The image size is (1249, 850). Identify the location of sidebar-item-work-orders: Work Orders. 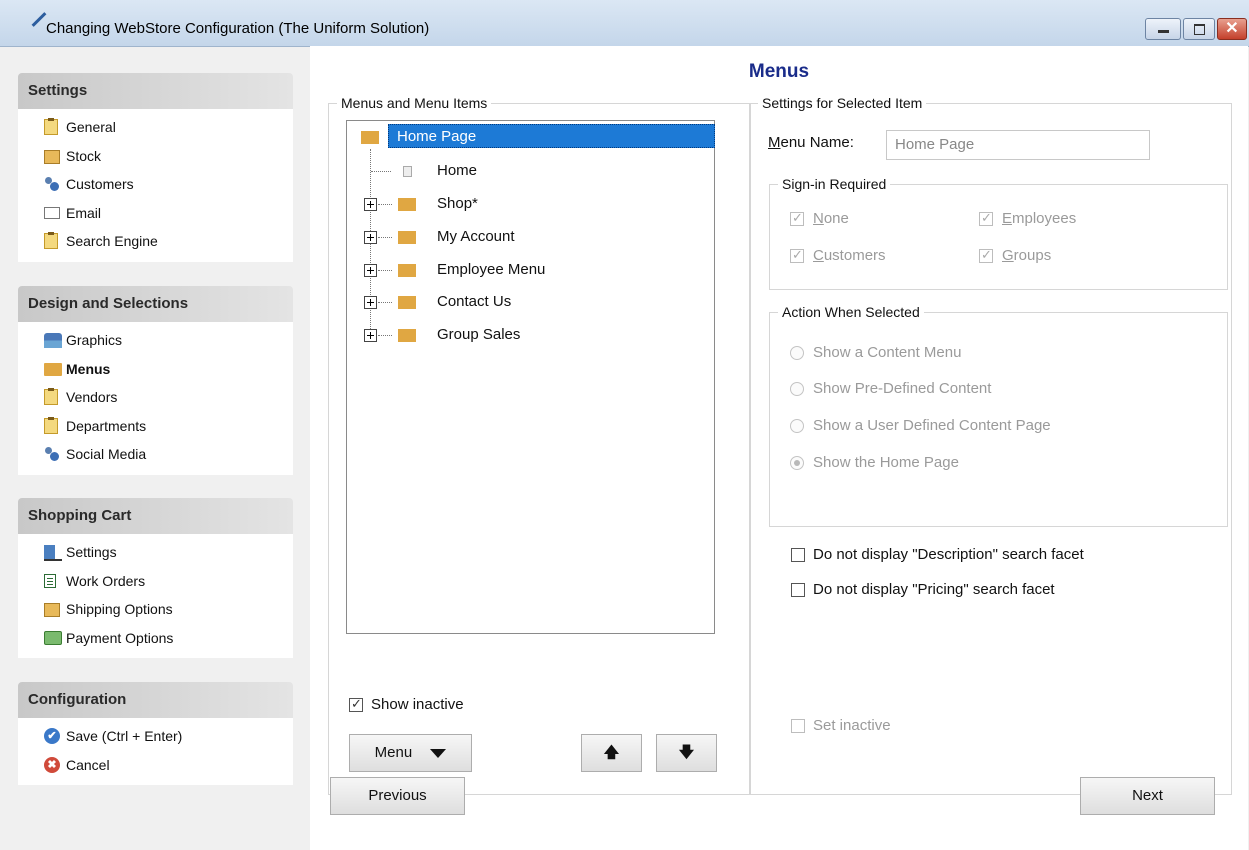
(155, 581).